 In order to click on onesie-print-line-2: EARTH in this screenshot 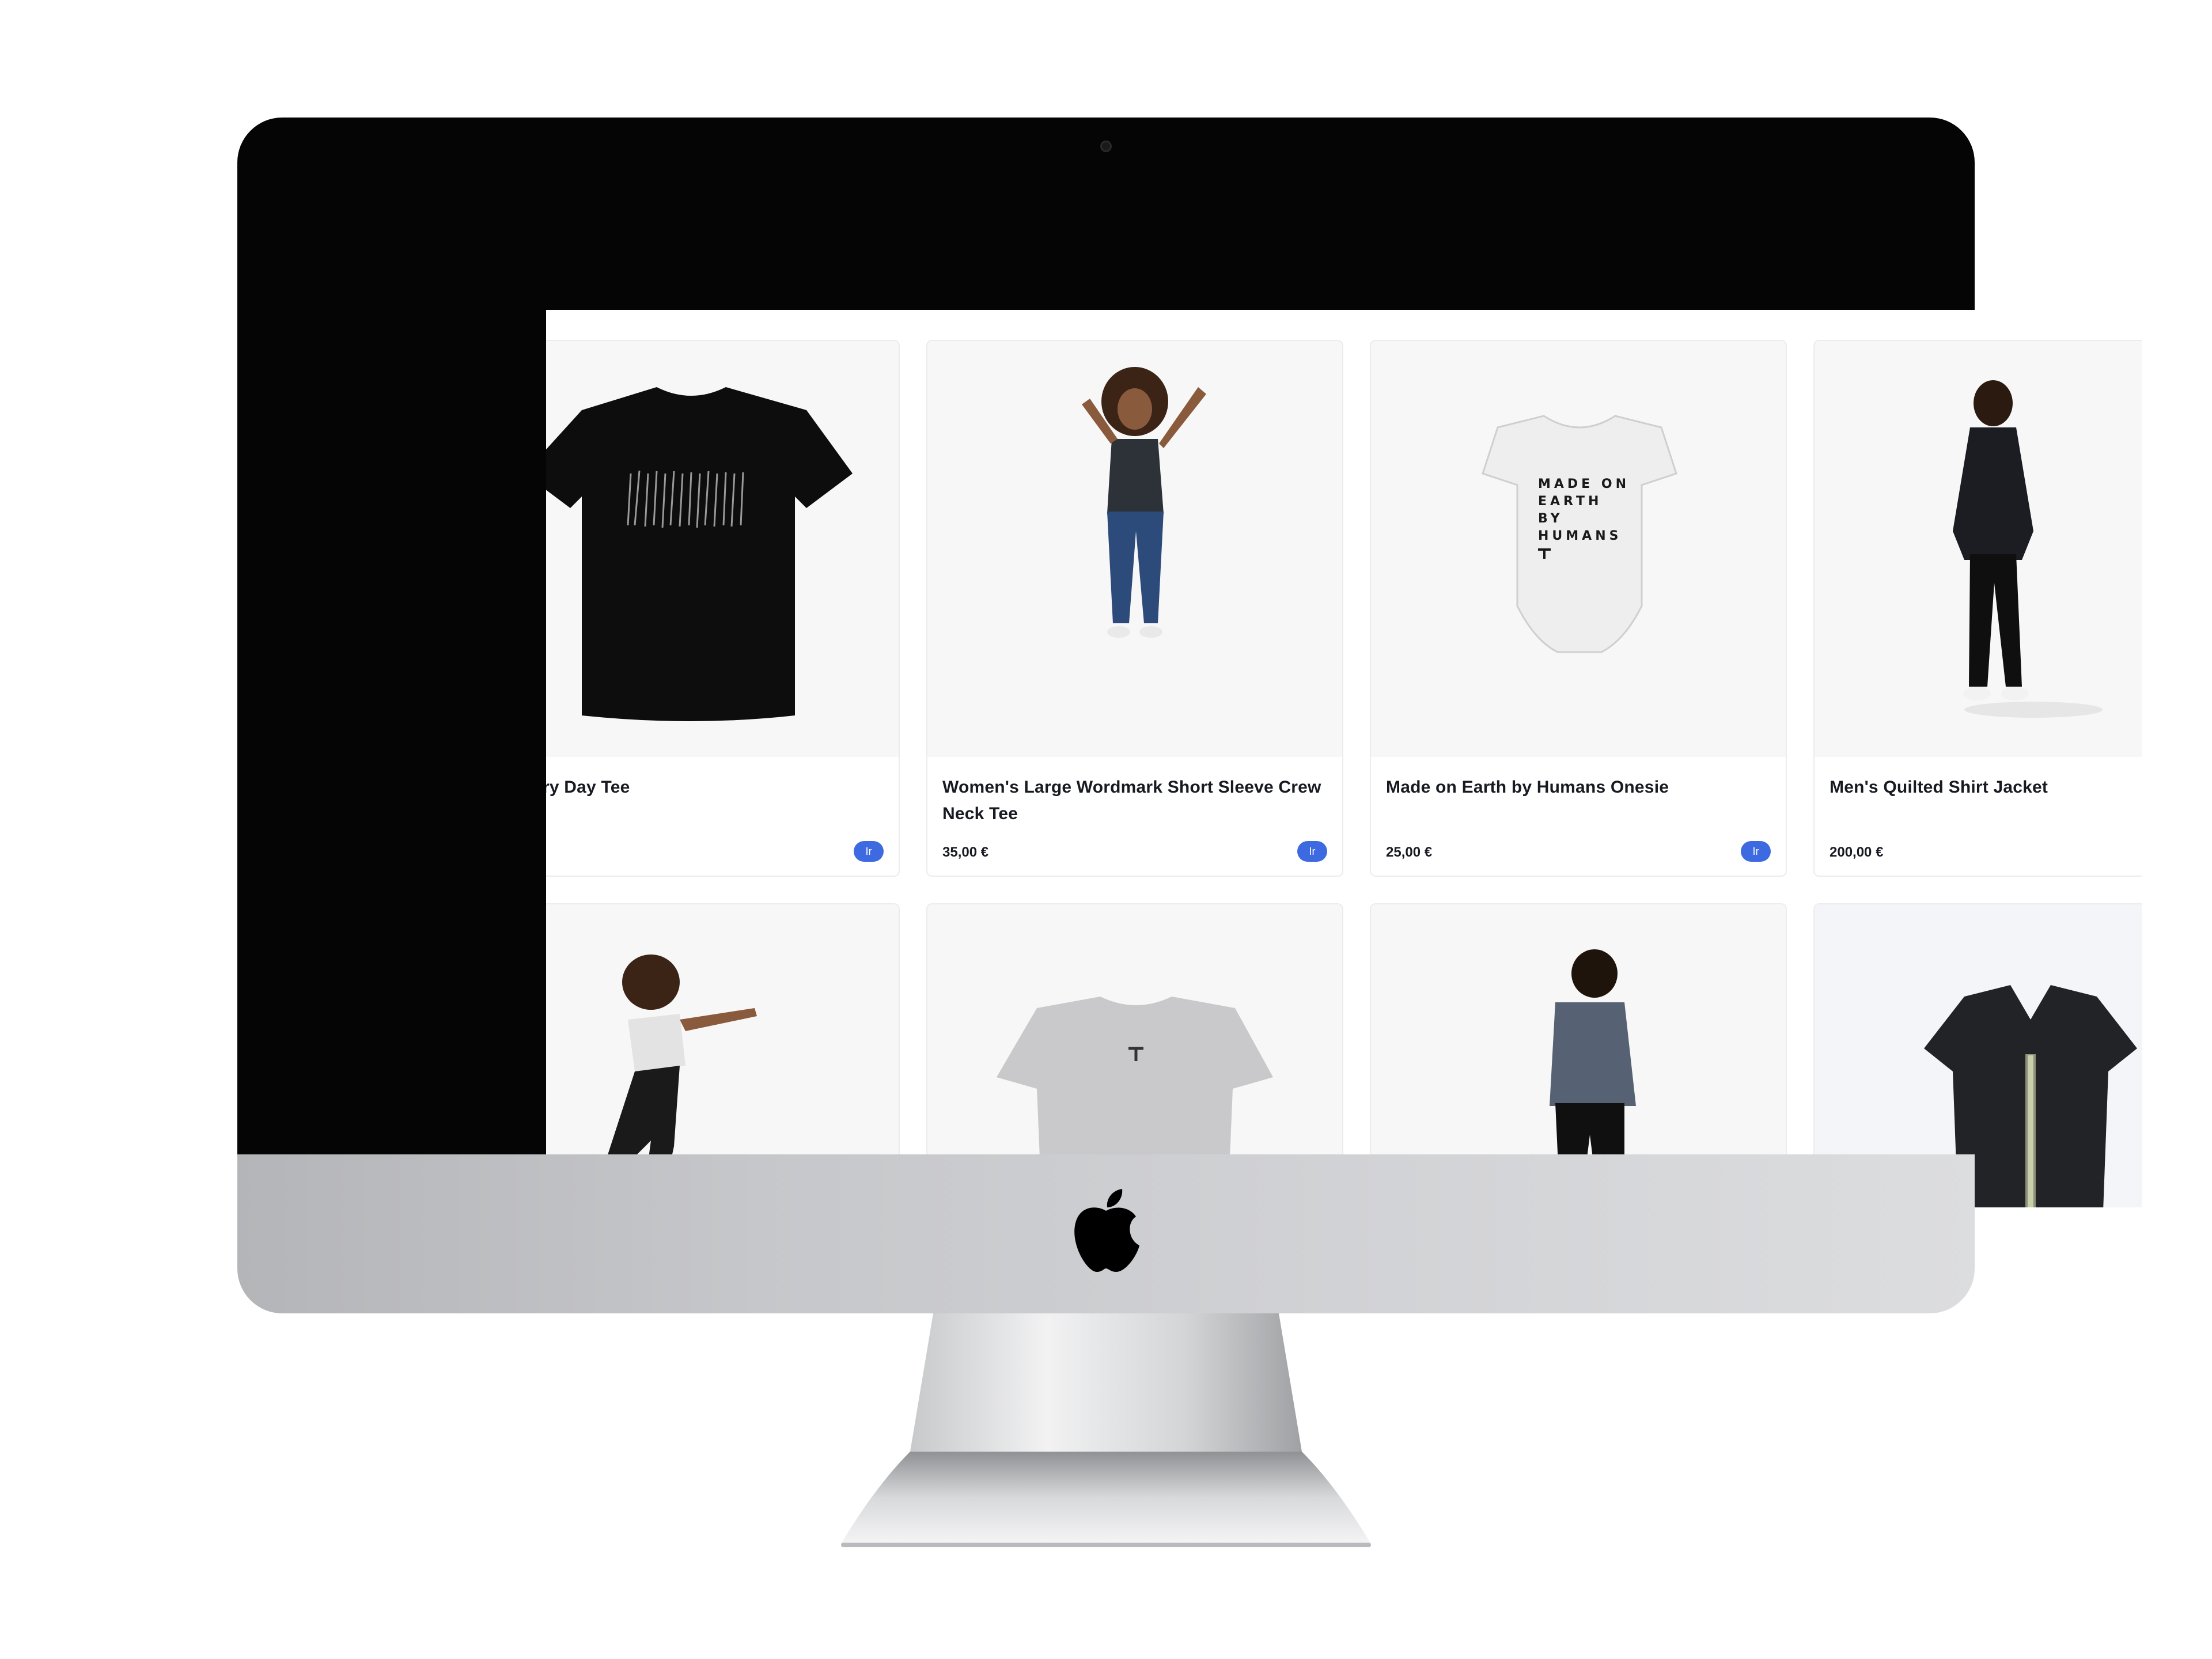, I will do `click(1570, 501)`.